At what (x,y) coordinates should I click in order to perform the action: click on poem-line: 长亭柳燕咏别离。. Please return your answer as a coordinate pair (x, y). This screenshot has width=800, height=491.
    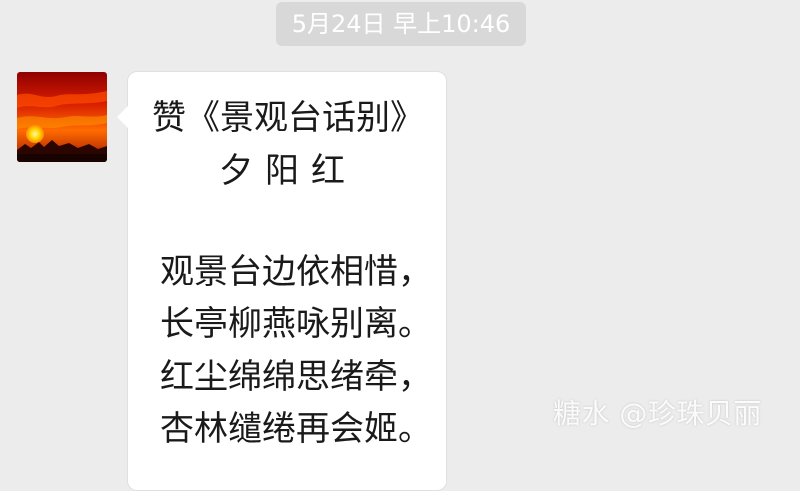
    Looking at the image, I should click on (296, 324).